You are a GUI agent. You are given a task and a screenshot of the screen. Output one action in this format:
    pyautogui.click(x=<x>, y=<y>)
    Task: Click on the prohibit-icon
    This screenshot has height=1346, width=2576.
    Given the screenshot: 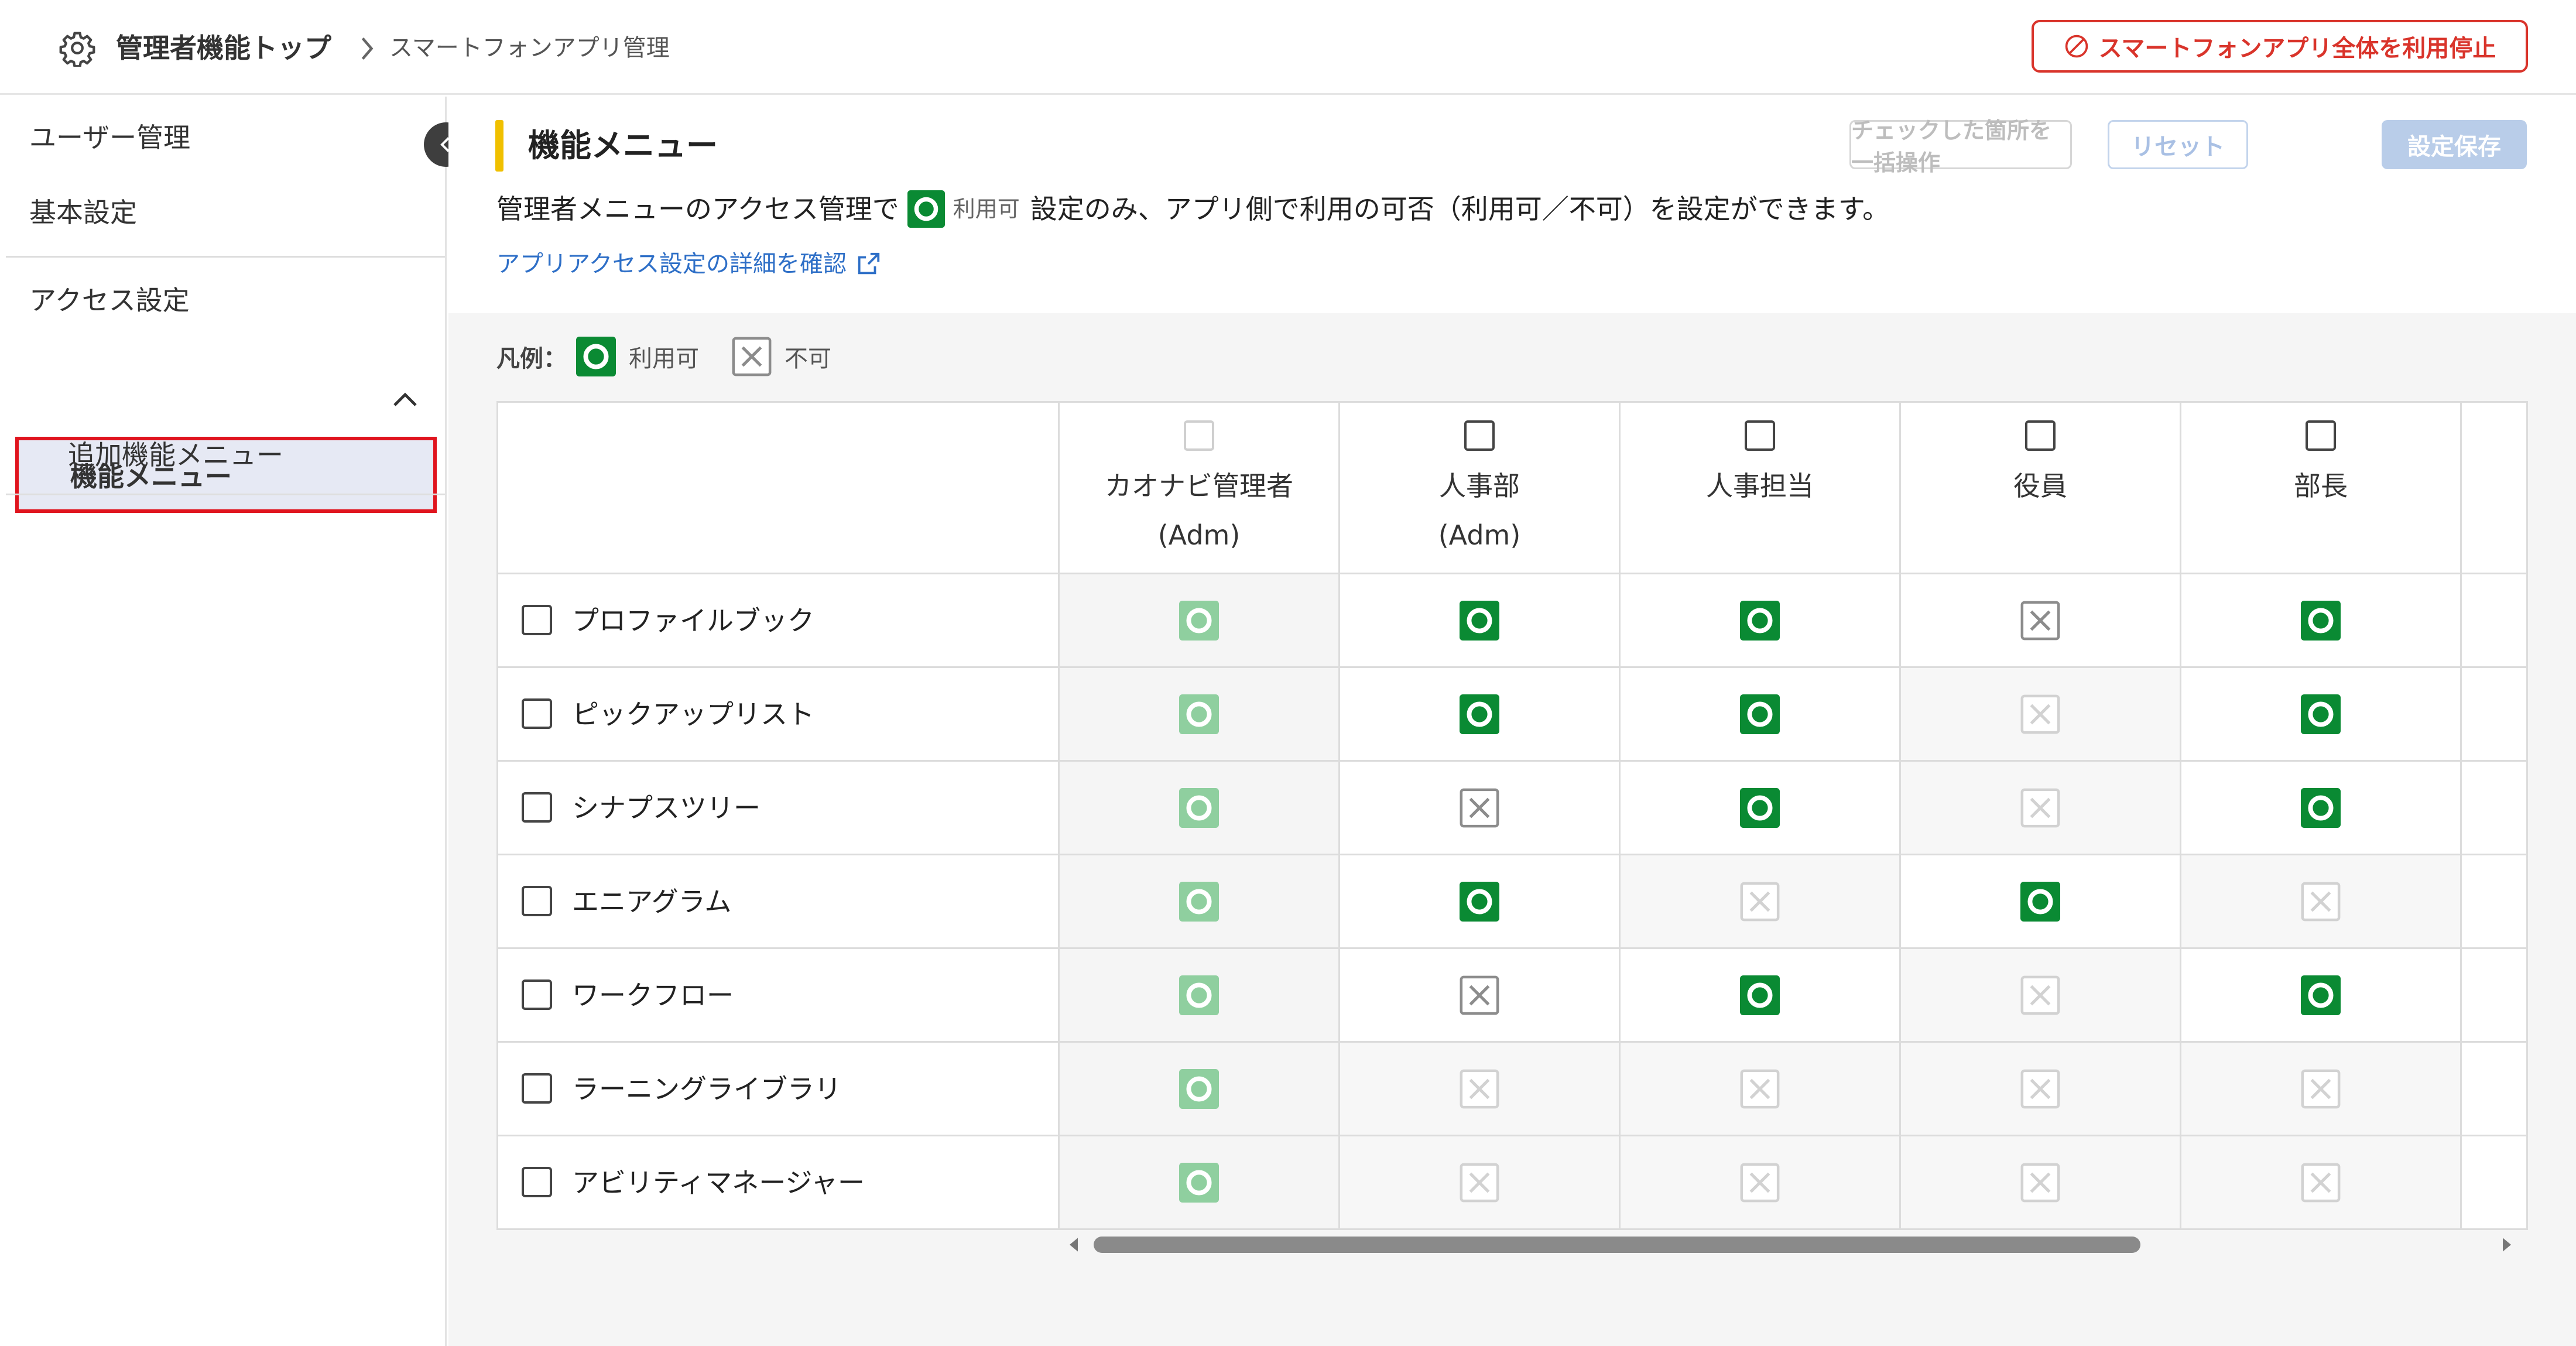 What is the action you would take?
    pyautogui.click(x=2076, y=46)
    